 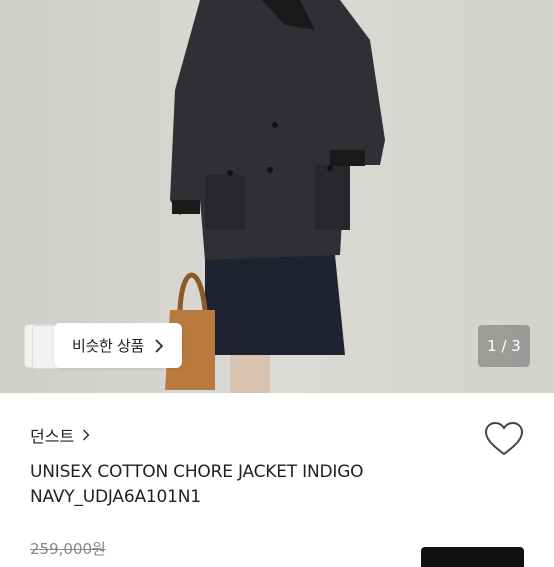 I want to click on similar-products-button: 비슷한 상품, so click(x=118, y=345).